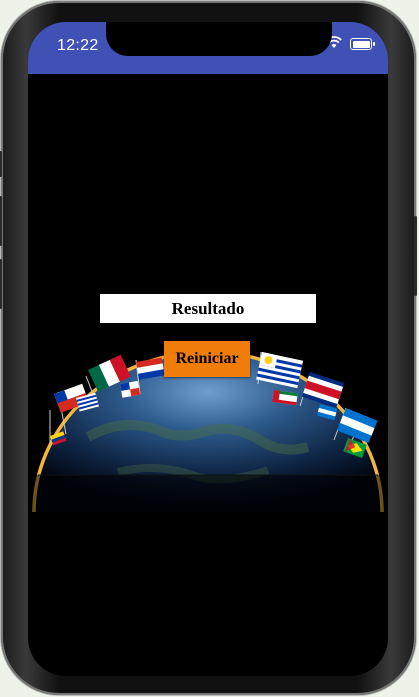  Describe the element at coordinates (208, 308) in the screenshot. I see `result-label: Resultado` at that location.